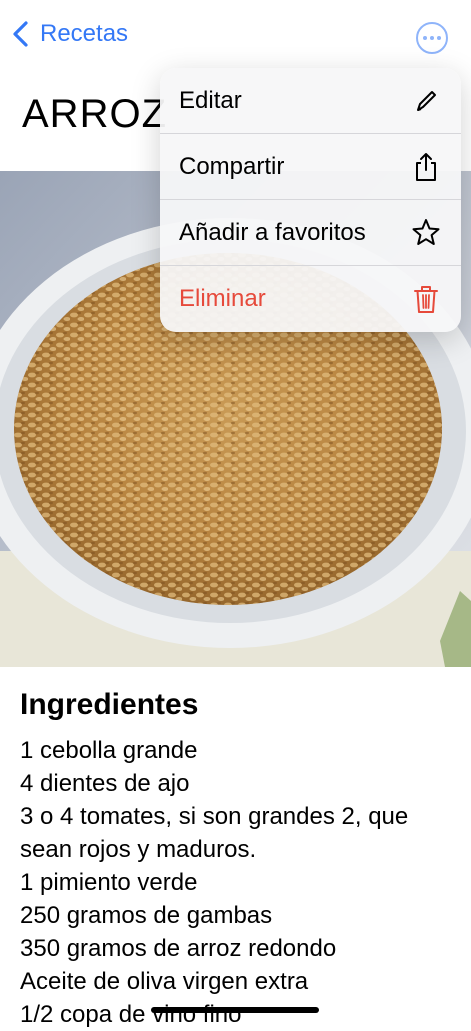  I want to click on pencil-icon, so click(426, 100).